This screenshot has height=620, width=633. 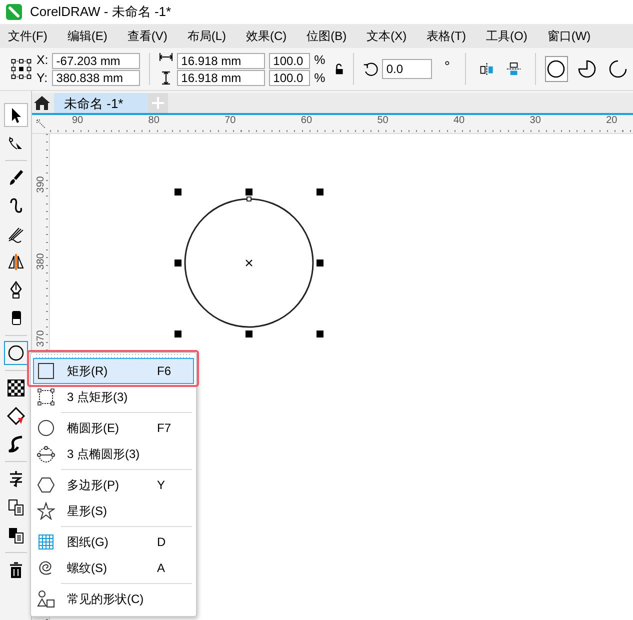 What do you see at coordinates (221, 78) in the screenshot?
I see `height-field: 16.918 mm` at bounding box center [221, 78].